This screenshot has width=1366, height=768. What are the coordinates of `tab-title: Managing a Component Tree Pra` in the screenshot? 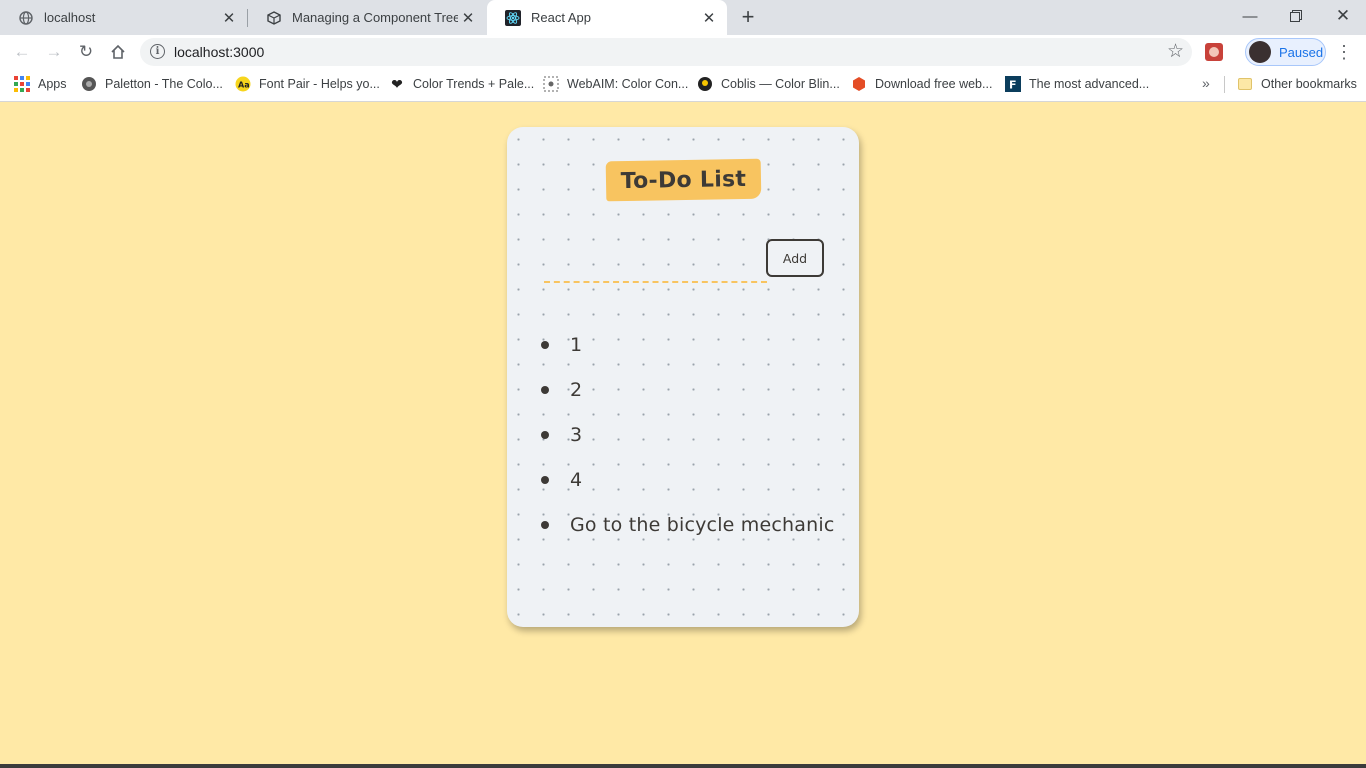 It's located at (375, 17).